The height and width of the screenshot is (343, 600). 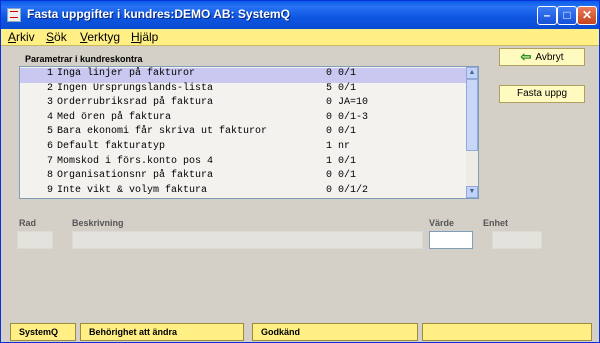 I want to click on cancel-button: ⇦ Avbryt, so click(x=542, y=57).